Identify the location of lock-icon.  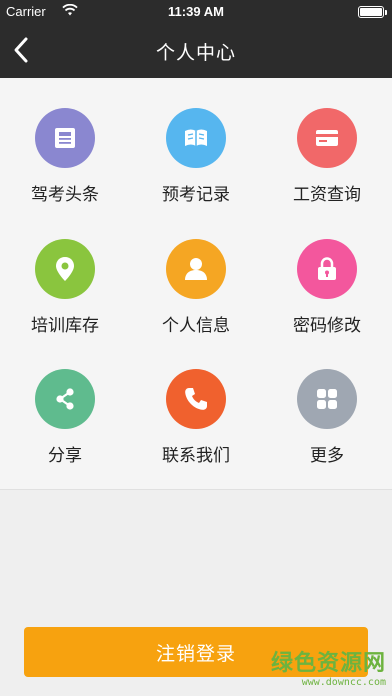
(327, 268).